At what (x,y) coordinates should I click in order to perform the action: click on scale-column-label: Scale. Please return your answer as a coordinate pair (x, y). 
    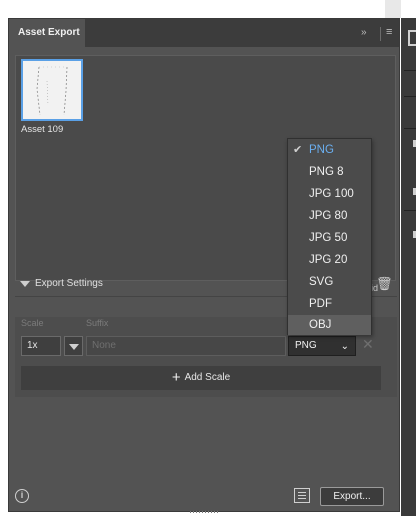
    Looking at the image, I should click on (32, 323).